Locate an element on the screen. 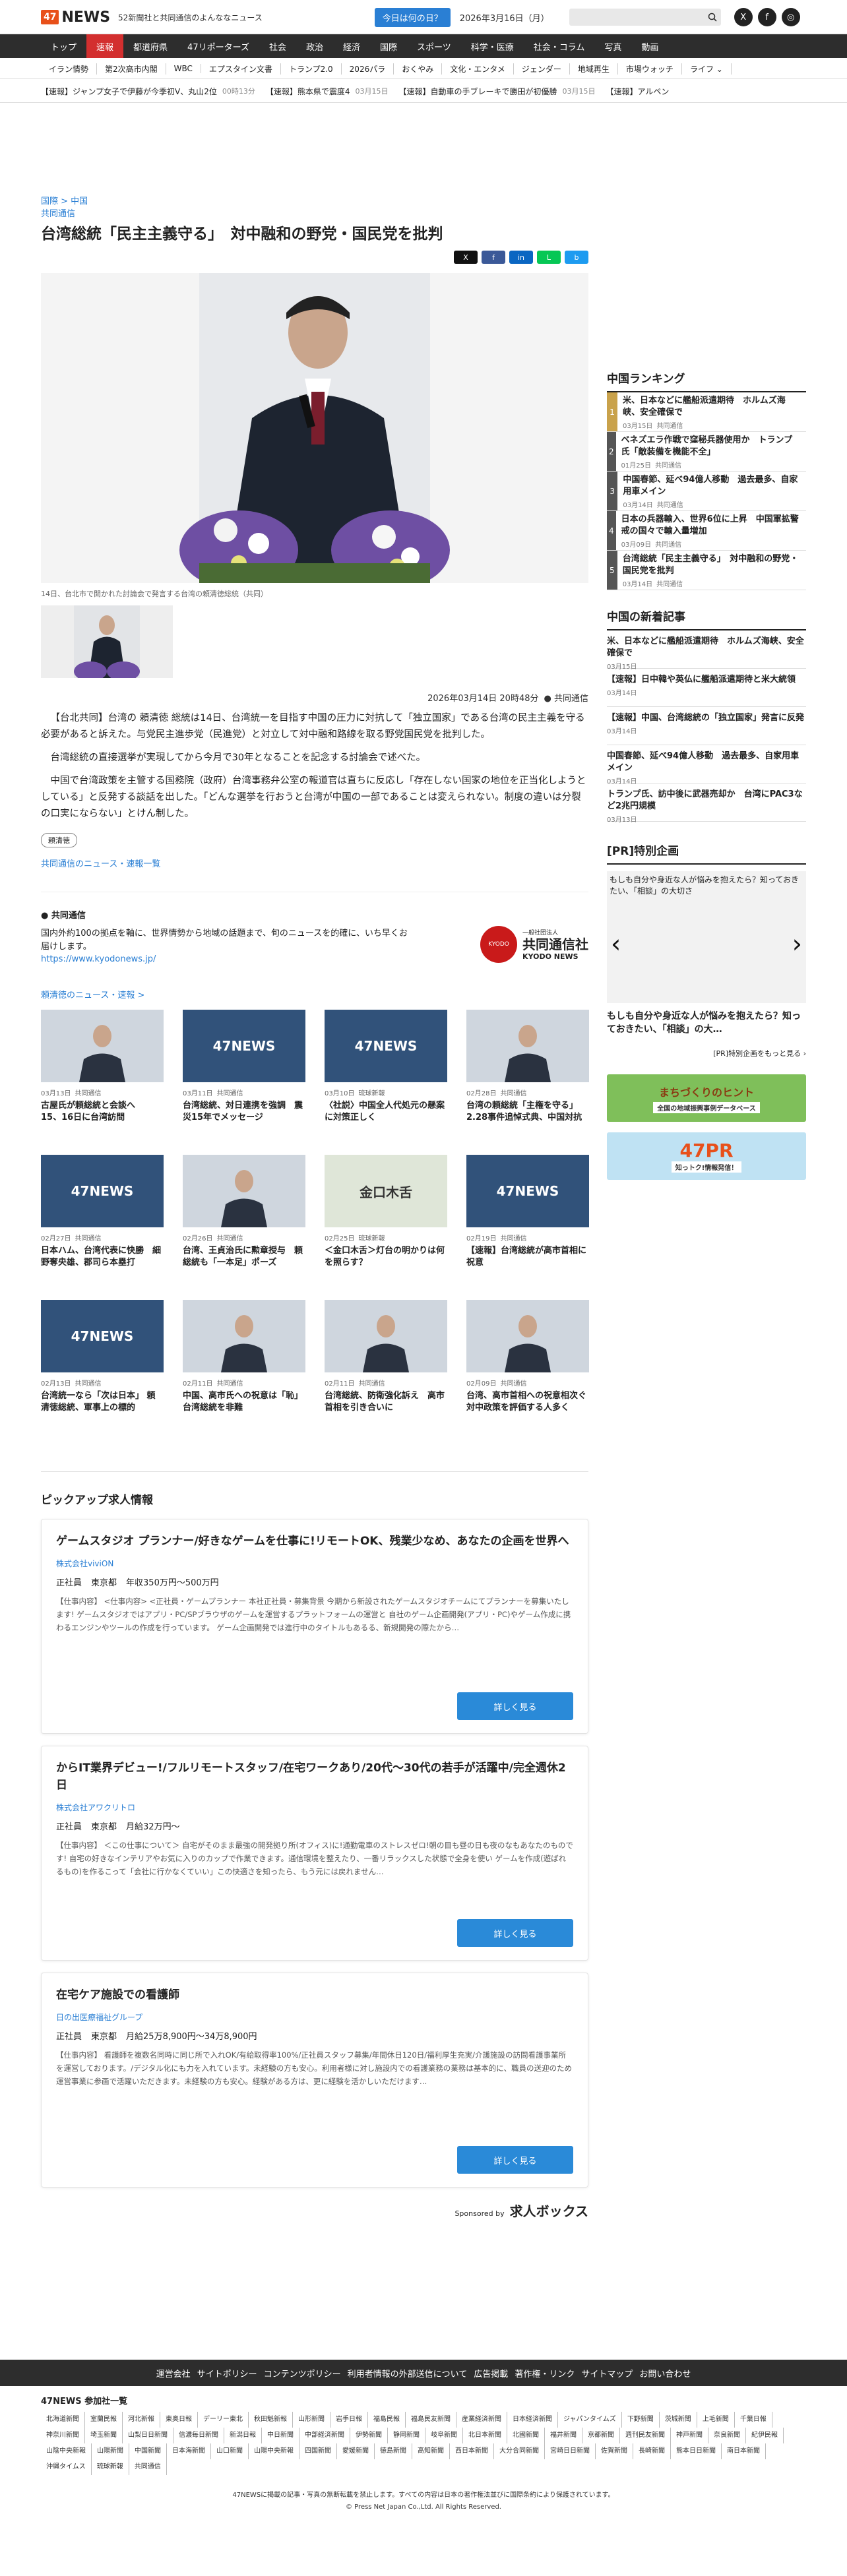 Image resolution: width=847 pixels, height=2576 pixels. member-paper-link: 室蘭民報 is located at coordinates (104, 2420).